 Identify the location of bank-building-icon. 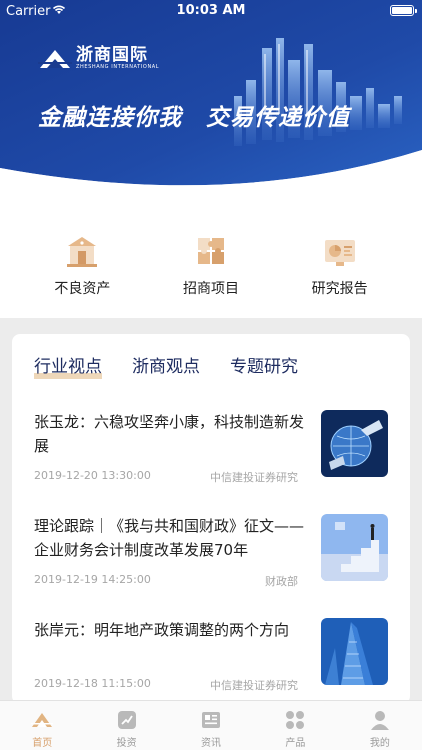
(82, 252).